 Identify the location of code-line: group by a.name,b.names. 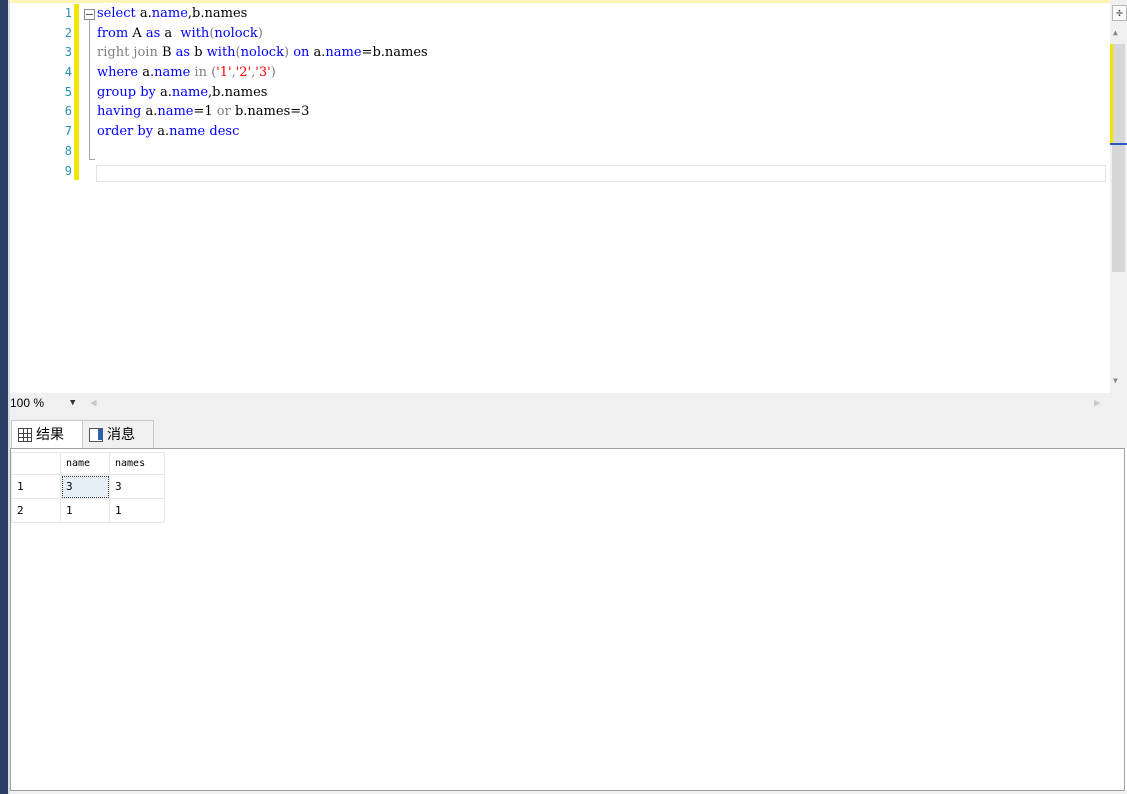
(597, 93).